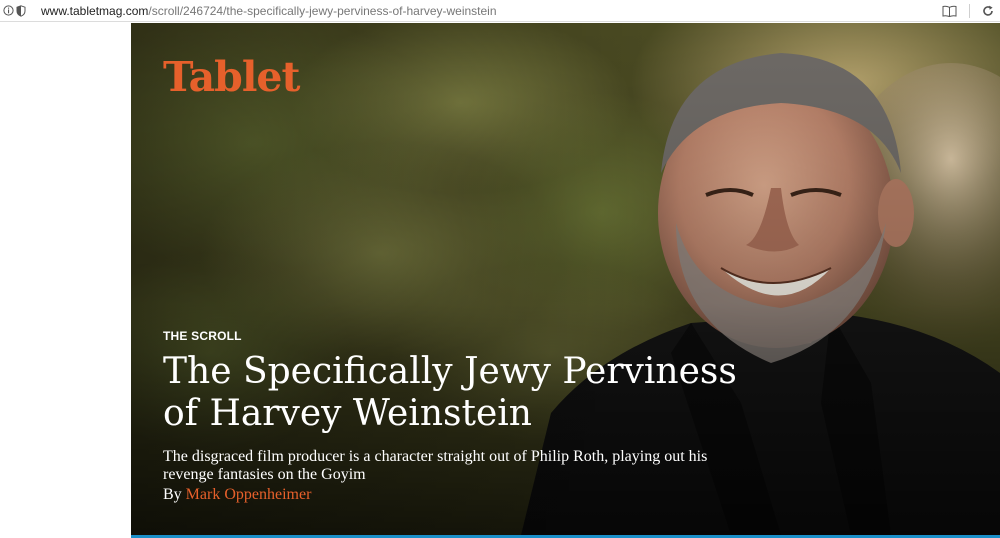 The height and width of the screenshot is (538, 1000). I want to click on byline-prefix: By, so click(172, 494).